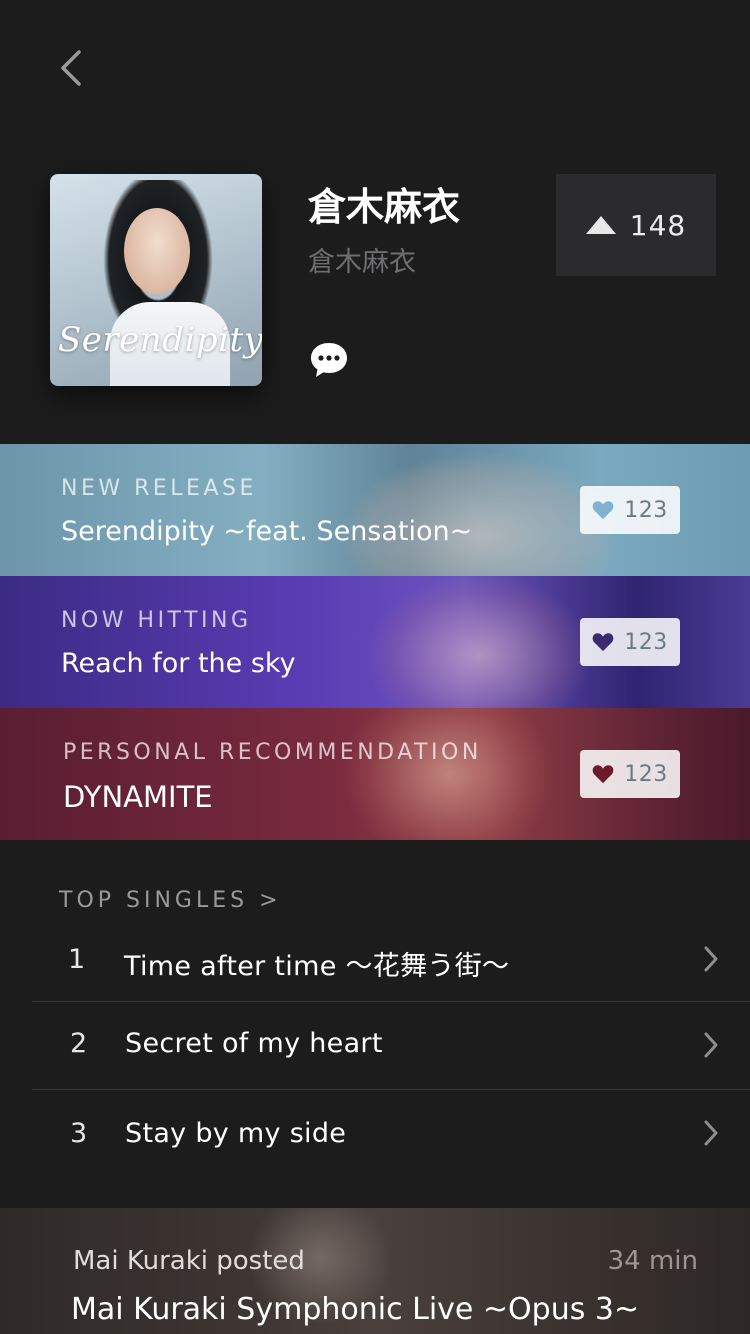 The width and height of the screenshot is (750, 1334). I want to click on banner-title: DYNAMITE, so click(138, 797).